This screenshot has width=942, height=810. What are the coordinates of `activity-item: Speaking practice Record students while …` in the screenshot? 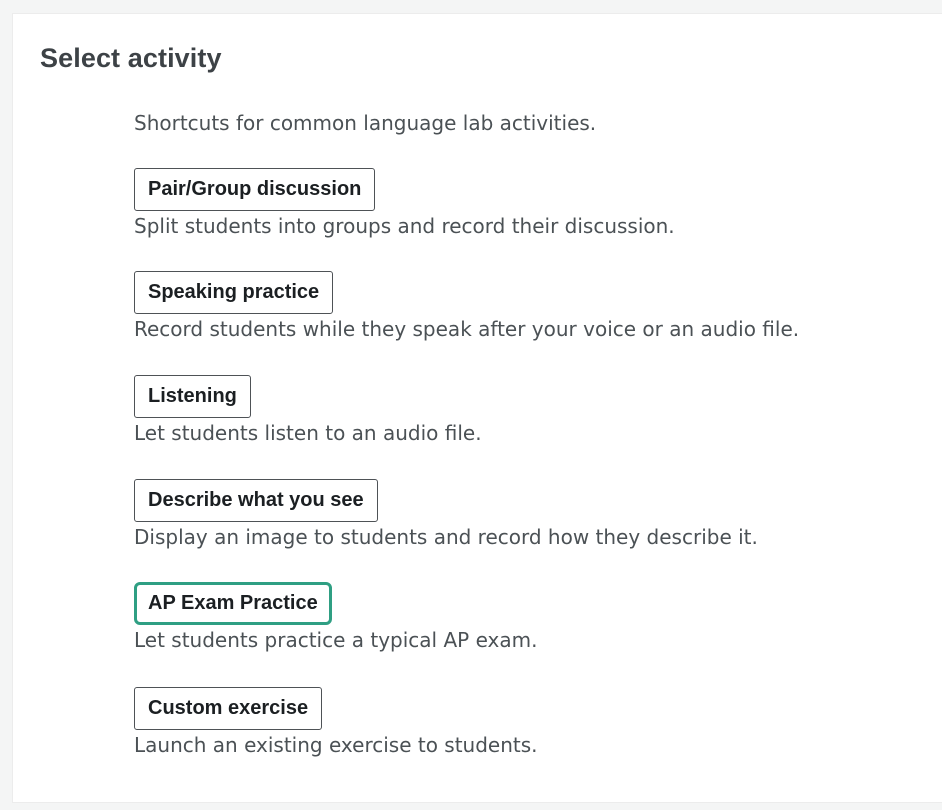 It's located at (466, 306).